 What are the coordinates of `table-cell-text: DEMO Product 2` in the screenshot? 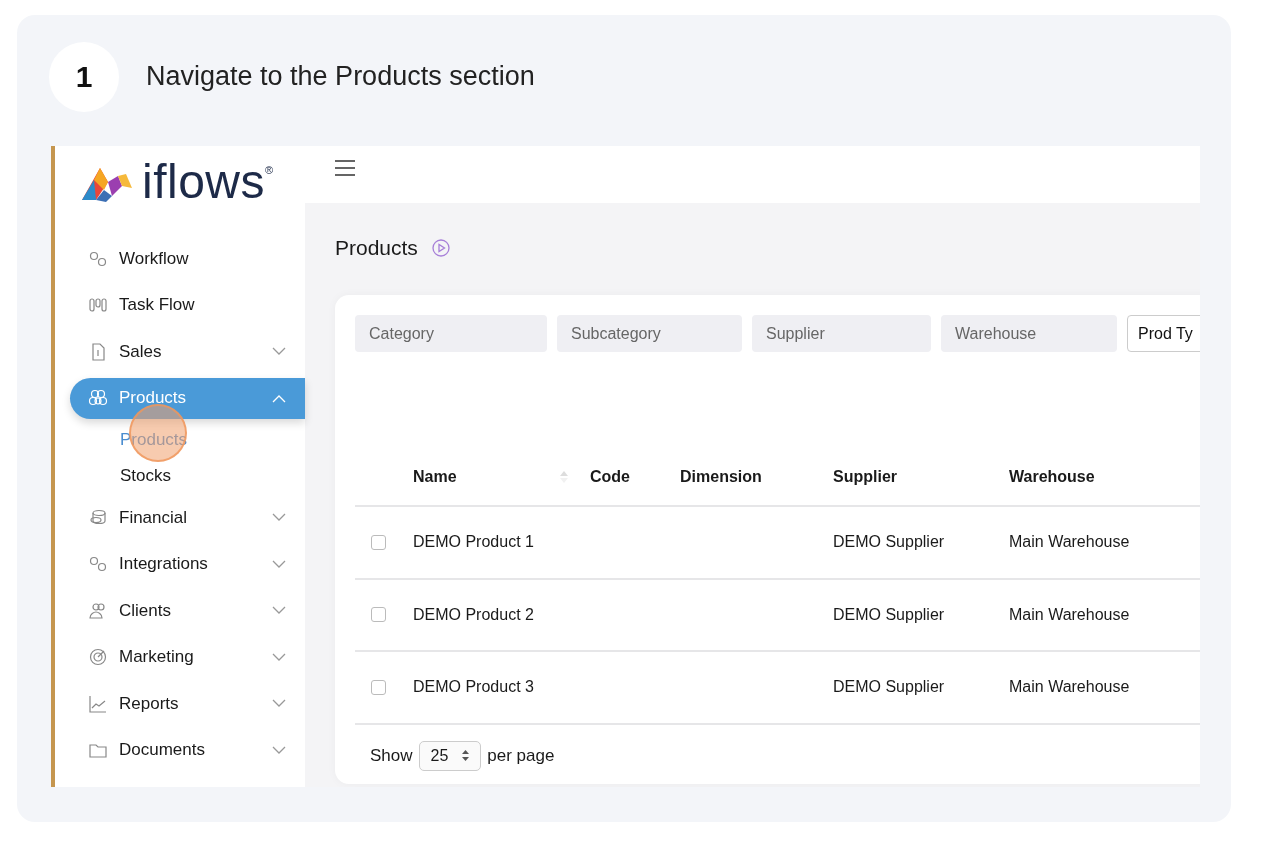 It's located at (474, 614).